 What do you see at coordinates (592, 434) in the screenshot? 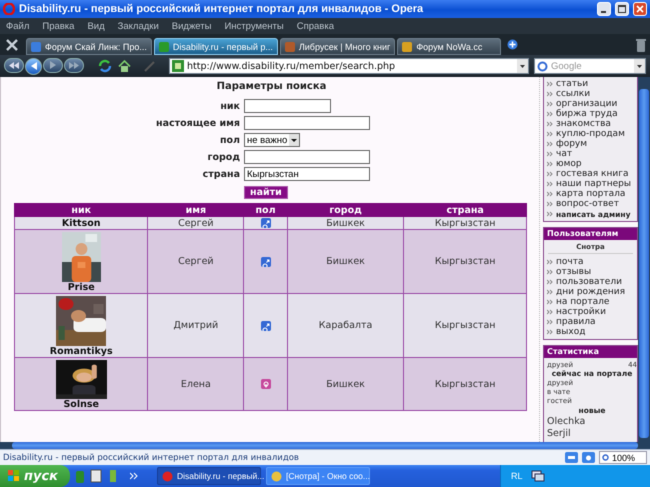
I see `user-link: Serjil` at bounding box center [592, 434].